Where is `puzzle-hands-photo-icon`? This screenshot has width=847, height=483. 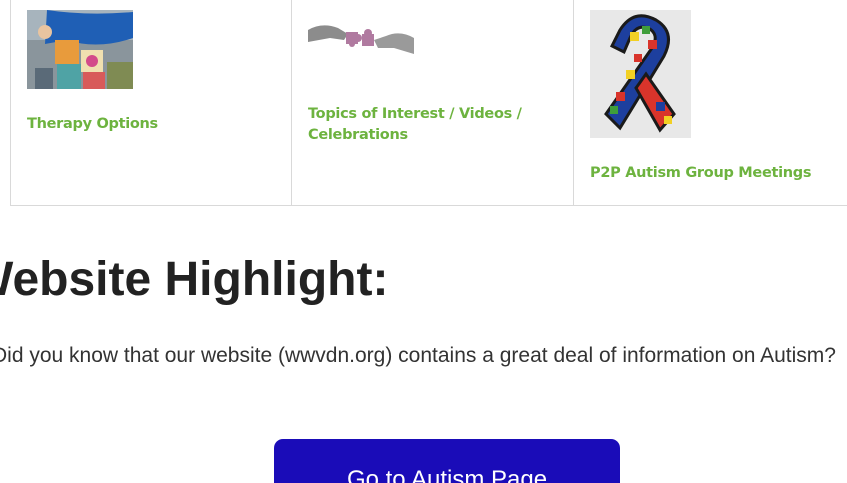 puzzle-hands-photo-icon is located at coordinates (361, 42).